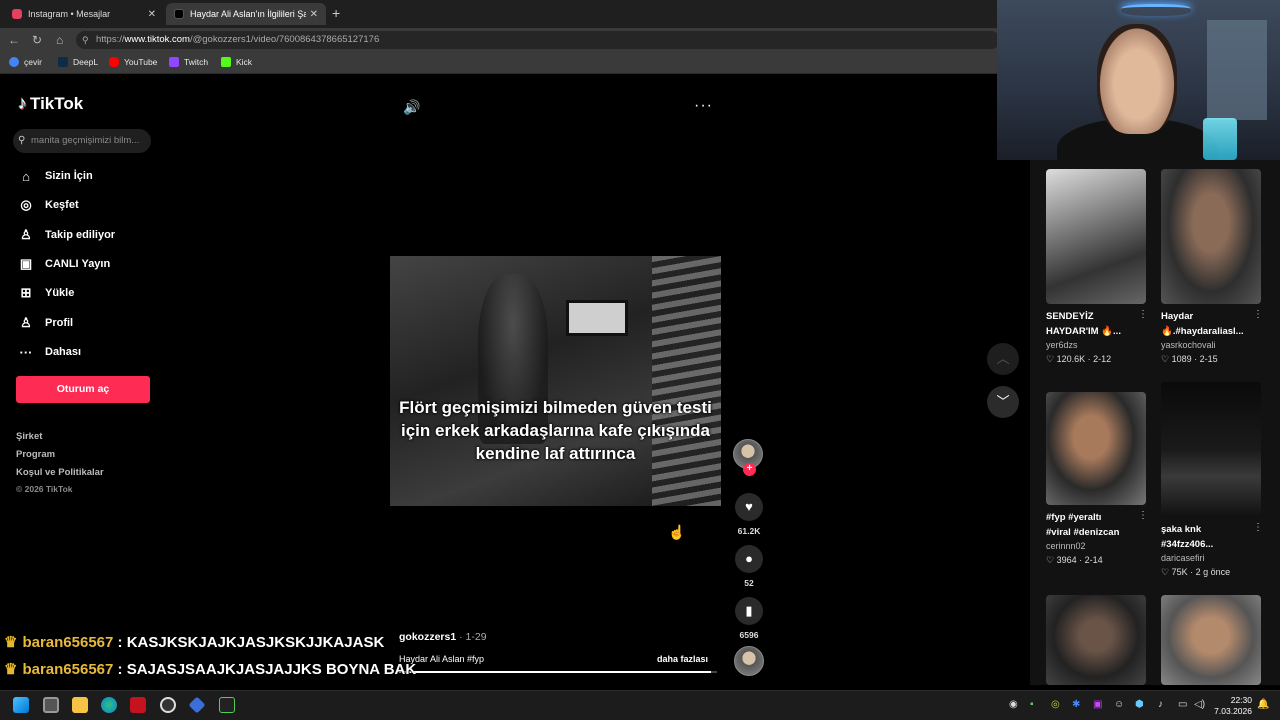 This screenshot has width=1280, height=720. What do you see at coordinates (1074, 560) in the screenshot?
I see `card-stats: ♡ 3964 · 2-14` at bounding box center [1074, 560].